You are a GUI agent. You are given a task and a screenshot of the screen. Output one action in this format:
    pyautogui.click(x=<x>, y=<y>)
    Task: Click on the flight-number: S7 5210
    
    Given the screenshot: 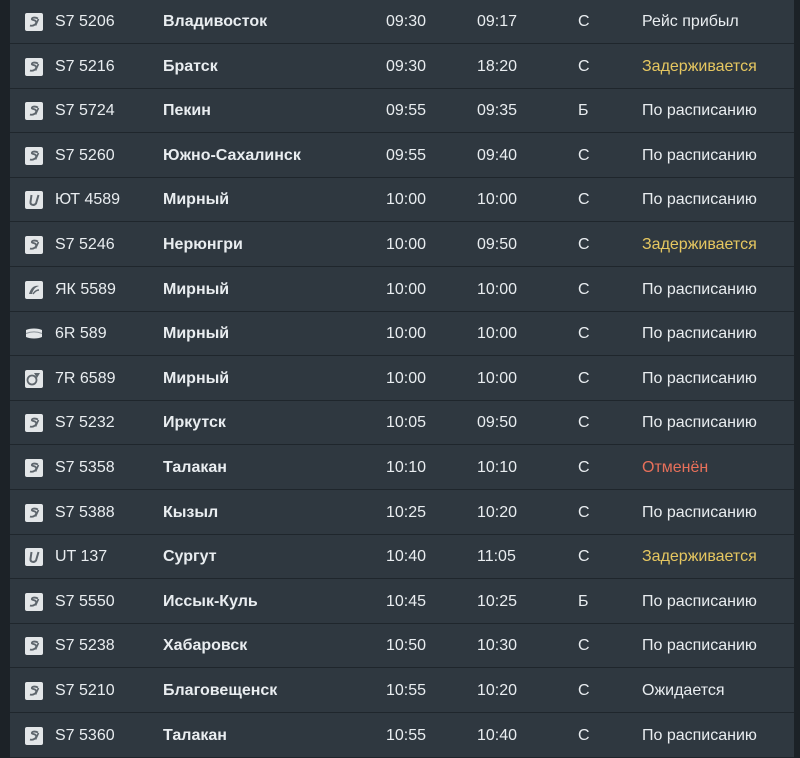 What is the action you would take?
    pyautogui.click(x=85, y=690)
    